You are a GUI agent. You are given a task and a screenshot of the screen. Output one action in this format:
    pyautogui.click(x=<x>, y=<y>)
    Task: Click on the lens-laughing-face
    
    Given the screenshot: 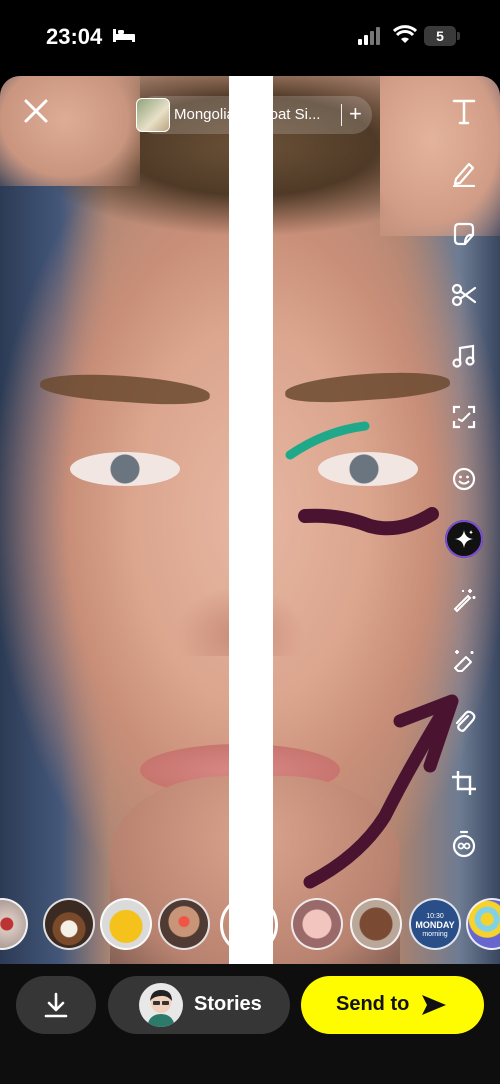 What is the action you would take?
    pyautogui.click(x=69, y=924)
    